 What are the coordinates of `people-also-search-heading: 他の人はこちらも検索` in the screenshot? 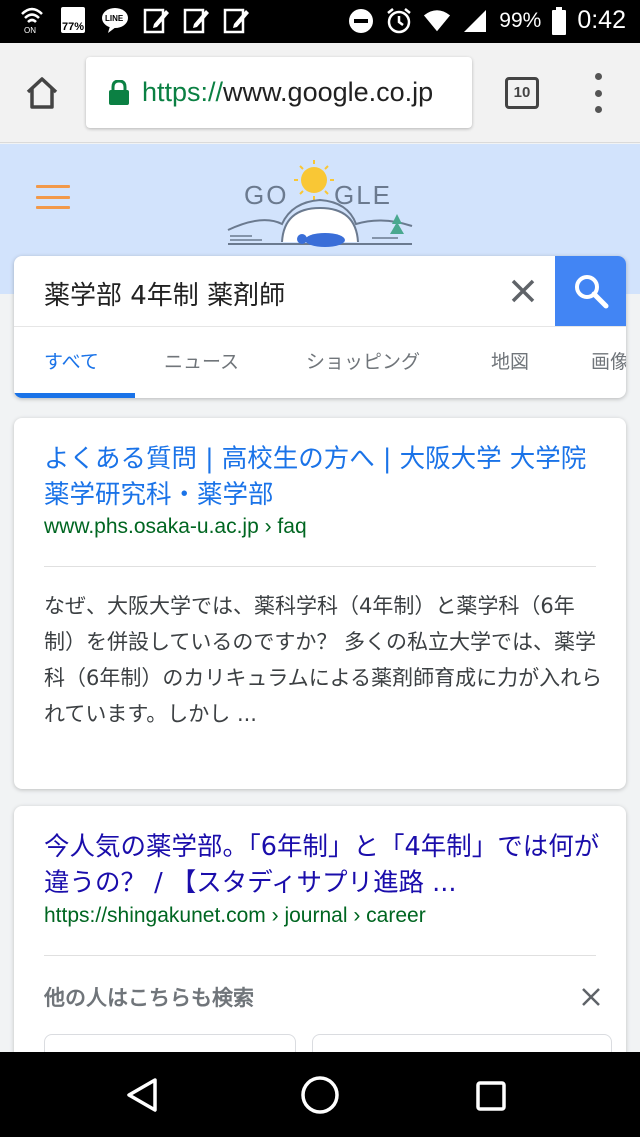 It's located at (149, 998).